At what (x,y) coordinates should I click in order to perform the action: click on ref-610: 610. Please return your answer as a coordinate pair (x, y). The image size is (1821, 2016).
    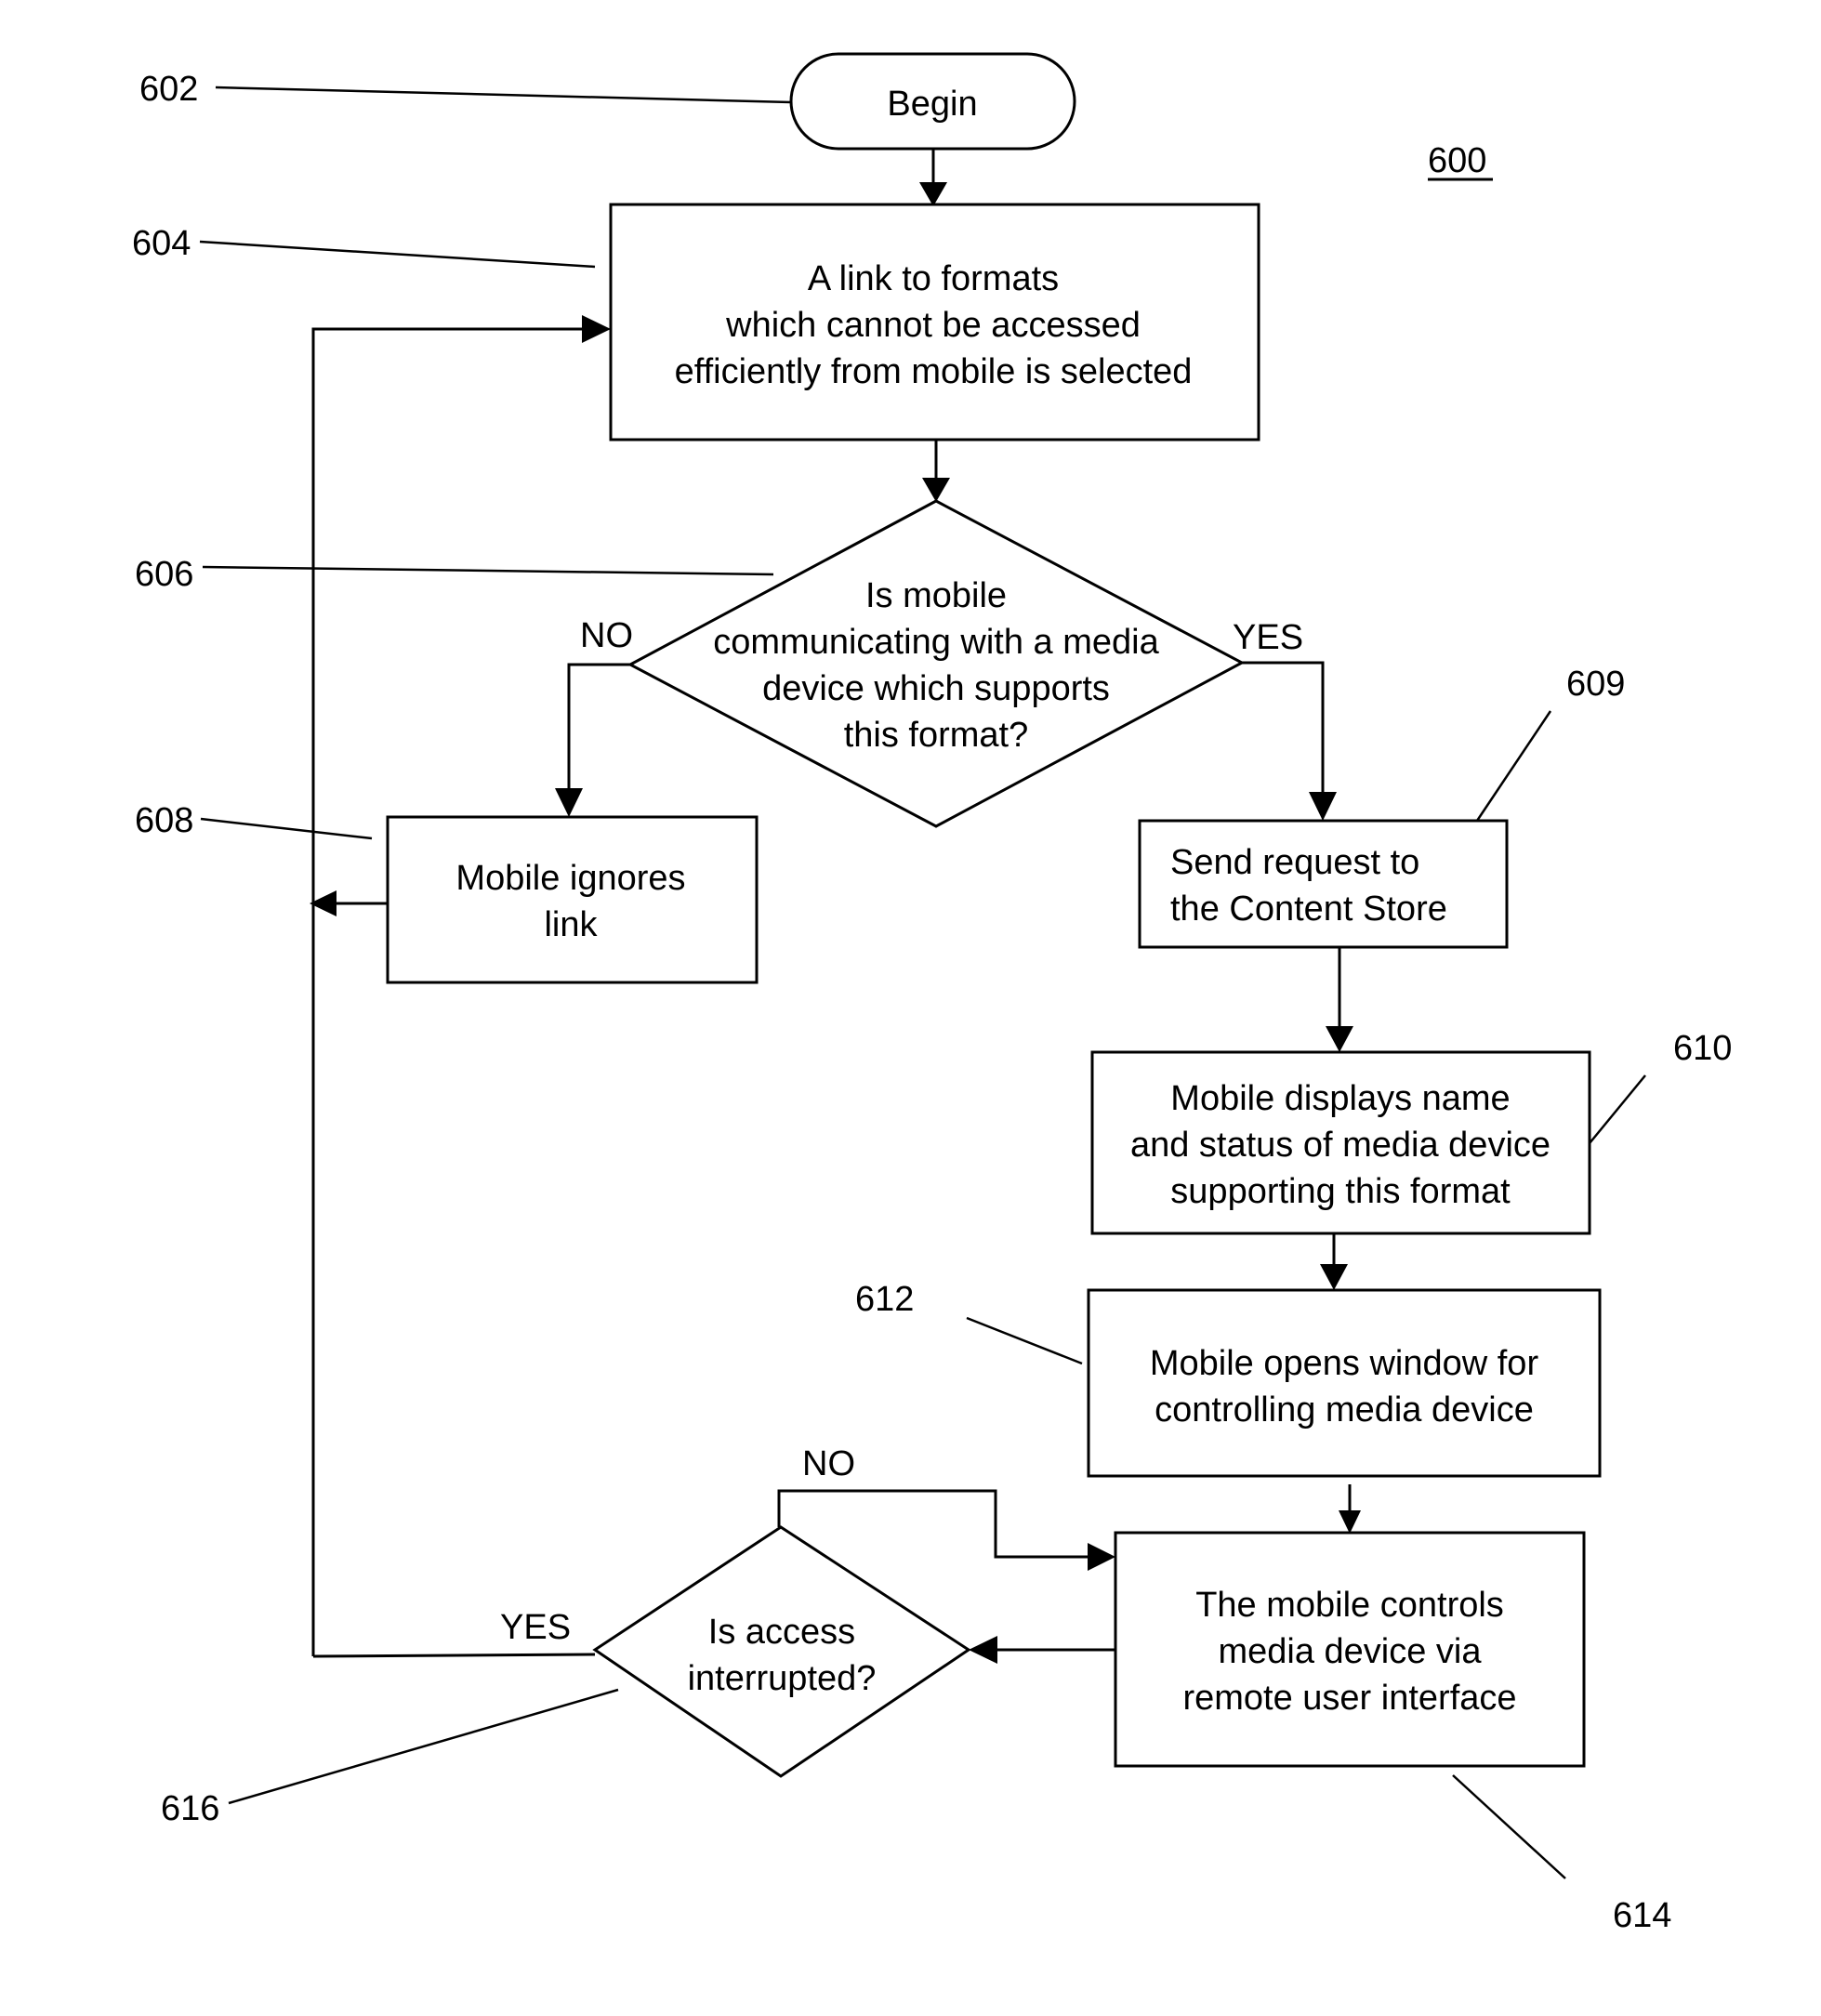
    Looking at the image, I should click on (1702, 1048).